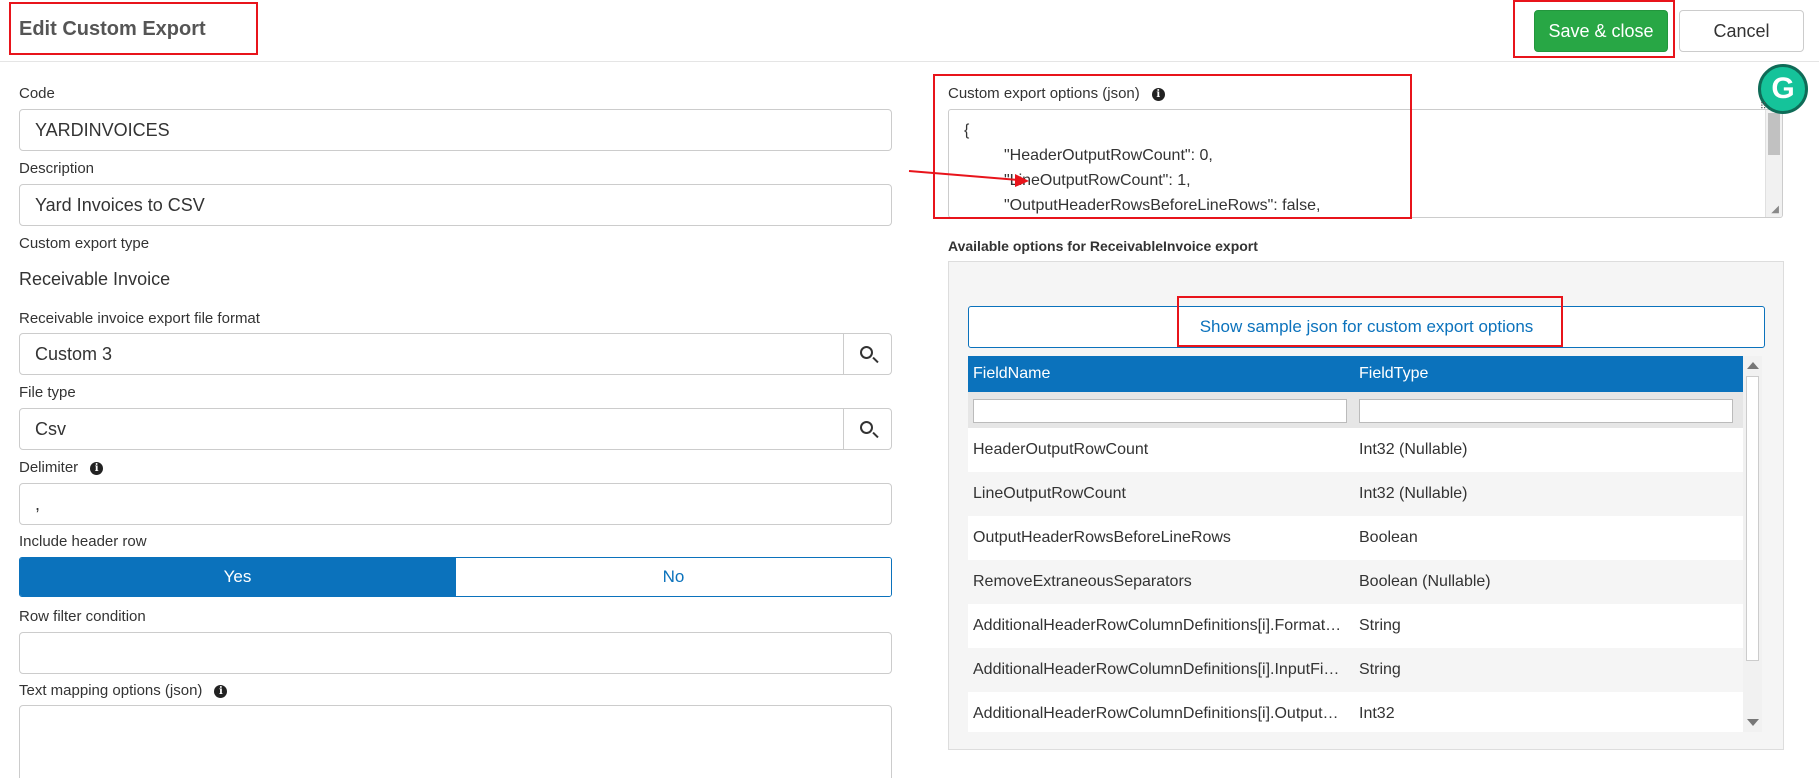 Image resolution: width=1819 pixels, height=778 pixels. What do you see at coordinates (1061, 449) in the screenshot?
I see `field-name-cell: HeaderOutputRowCount` at bounding box center [1061, 449].